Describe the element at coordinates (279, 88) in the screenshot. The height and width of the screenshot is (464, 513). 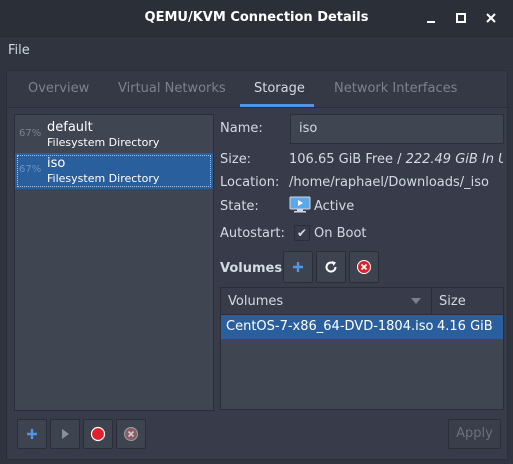
I see `tab-storage: Storage` at that location.